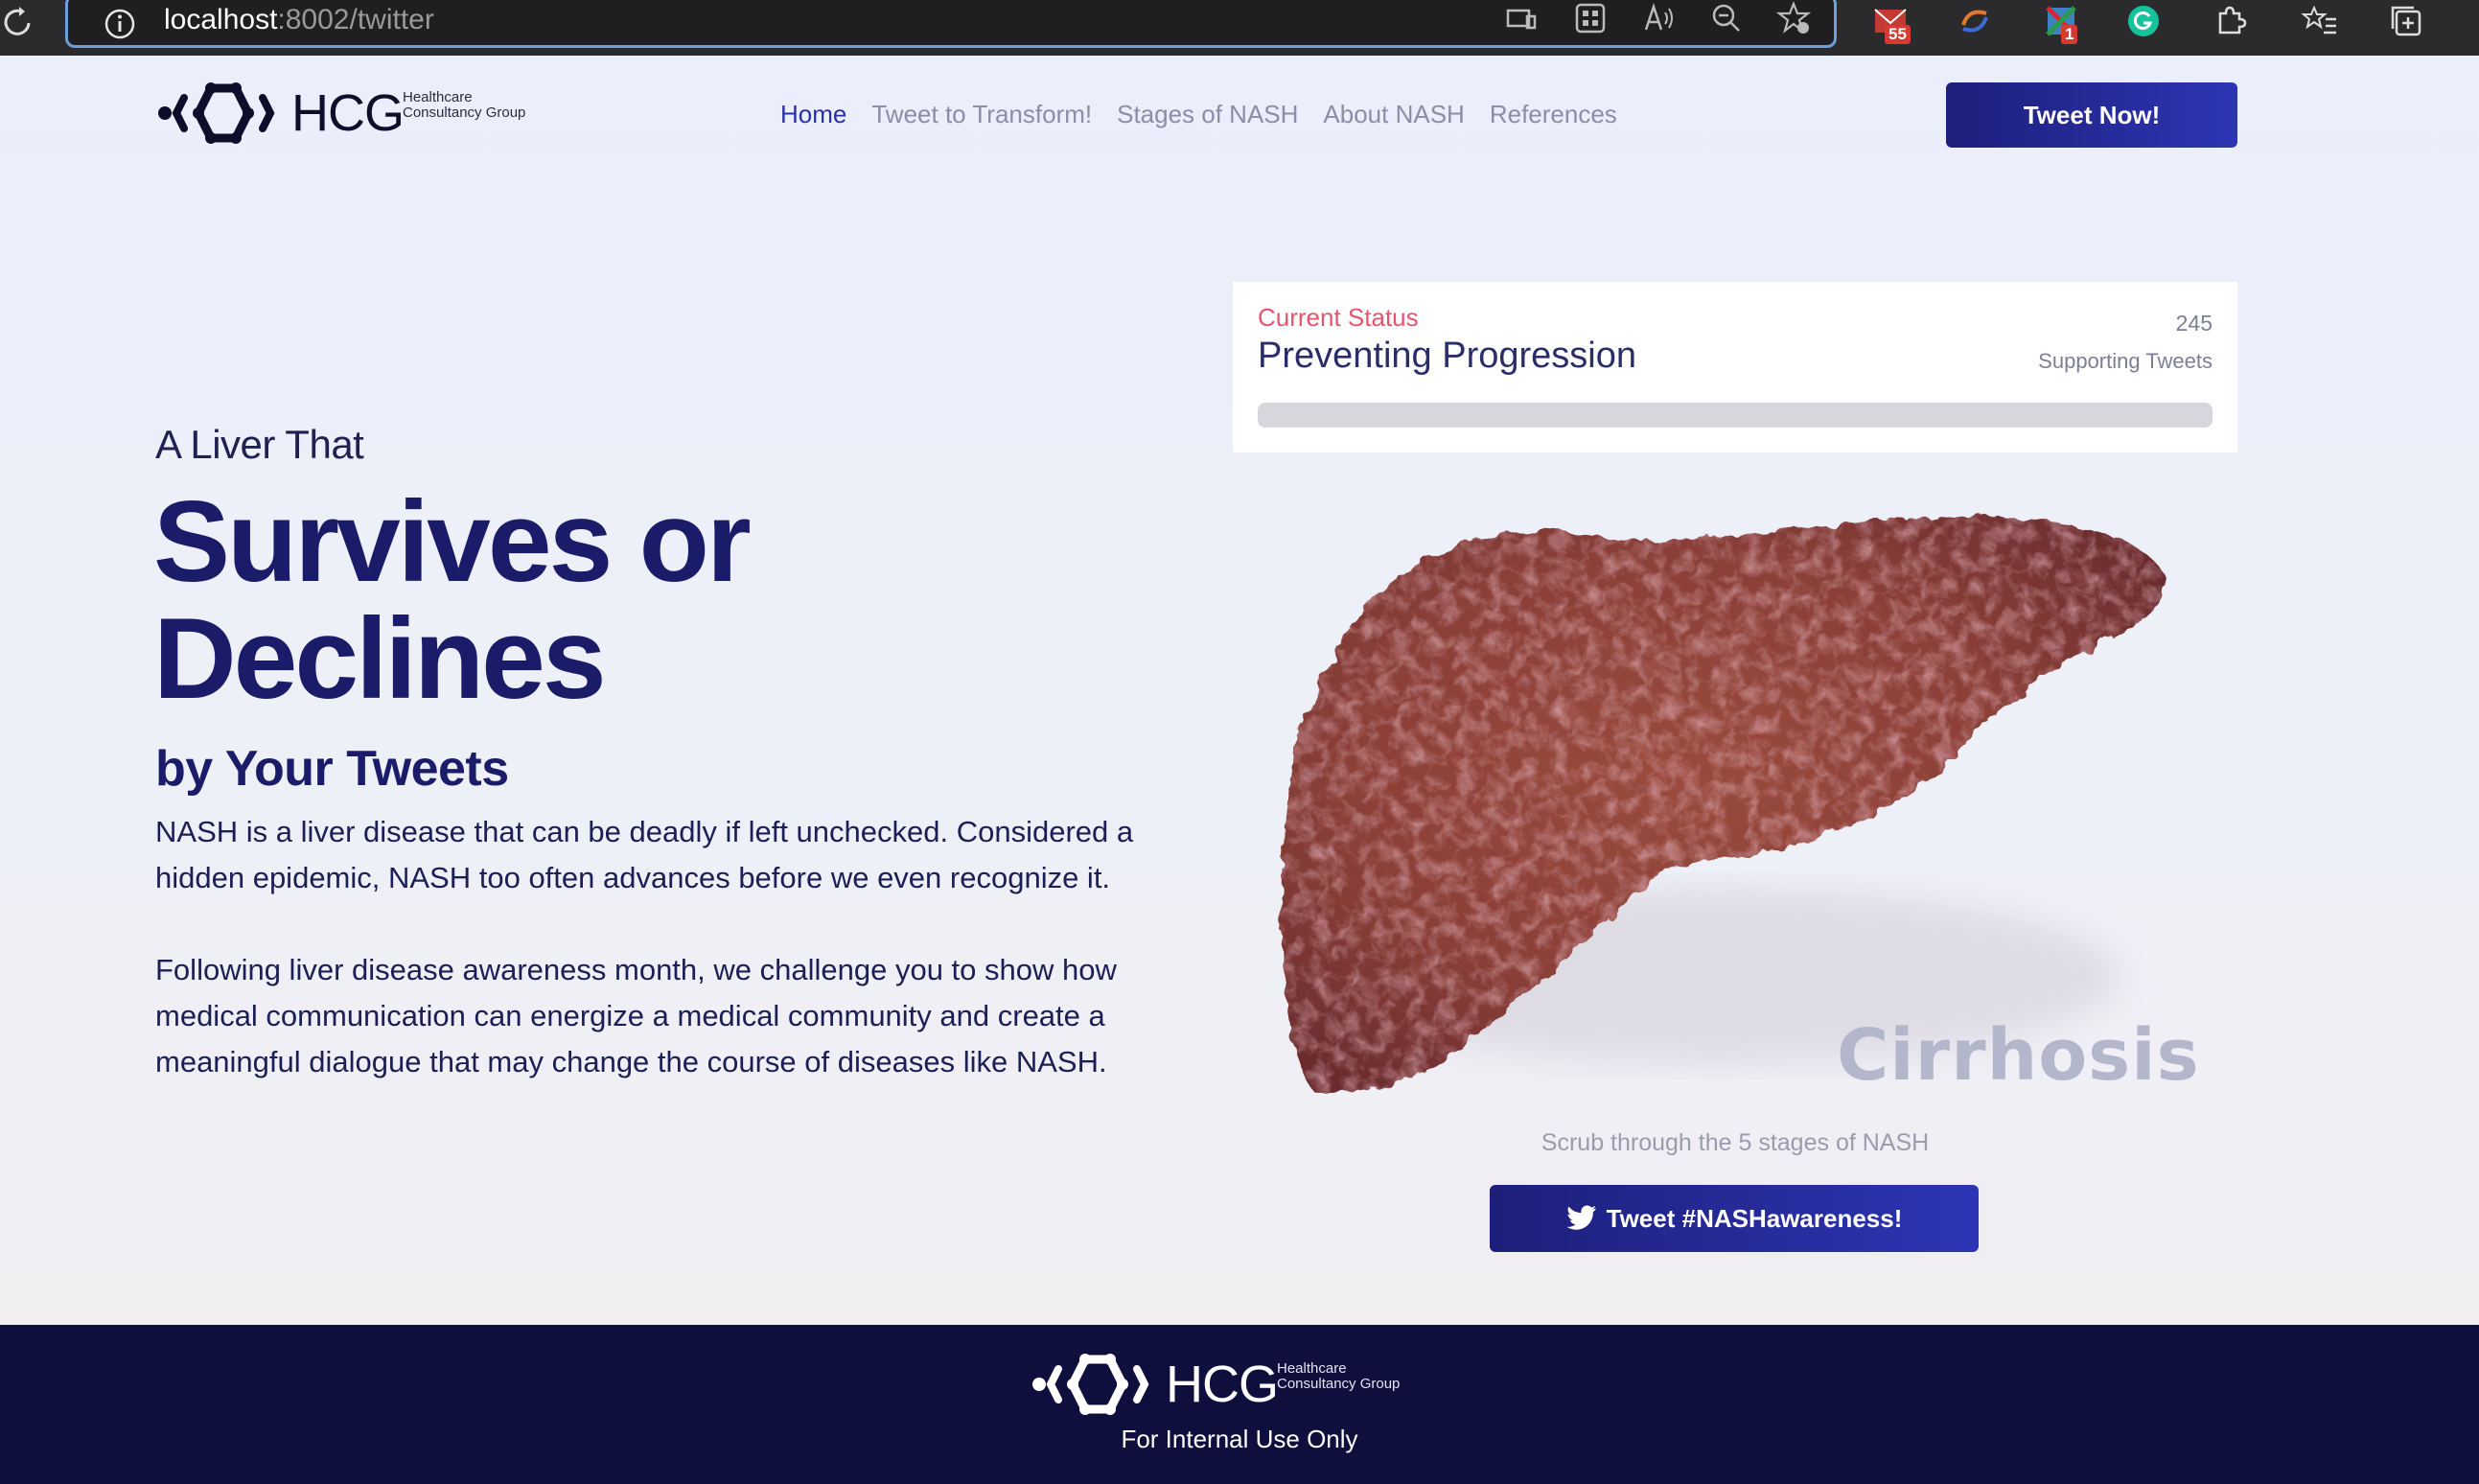 The width and height of the screenshot is (2479, 1484). I want to click on nav-references: References, so click(1553, 114).